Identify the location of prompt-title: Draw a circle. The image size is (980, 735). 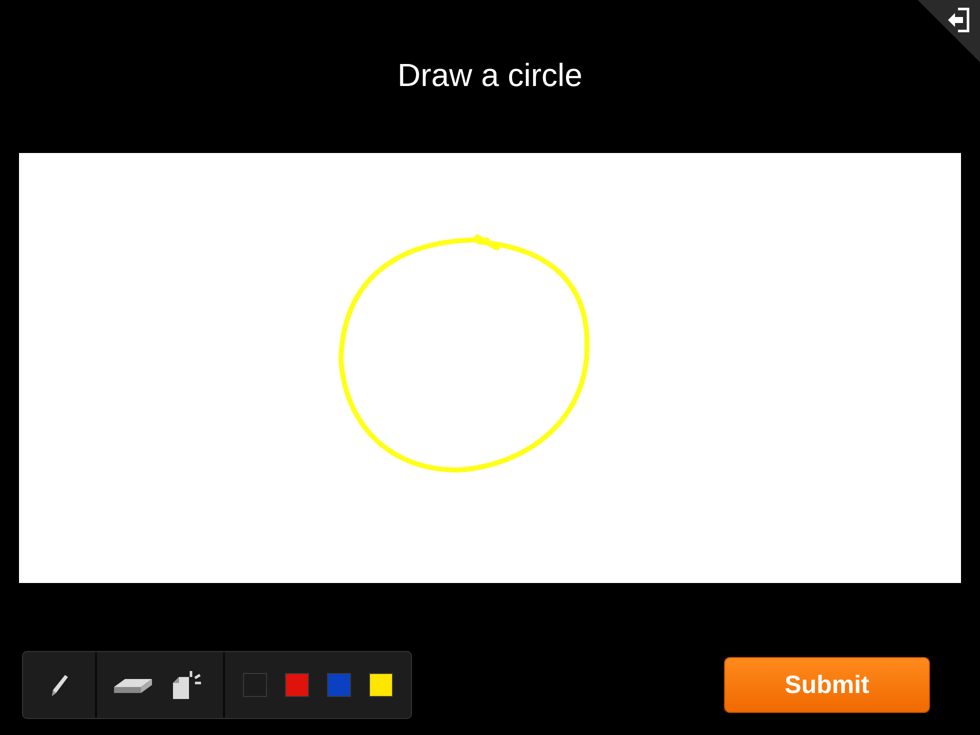
(490, 75).